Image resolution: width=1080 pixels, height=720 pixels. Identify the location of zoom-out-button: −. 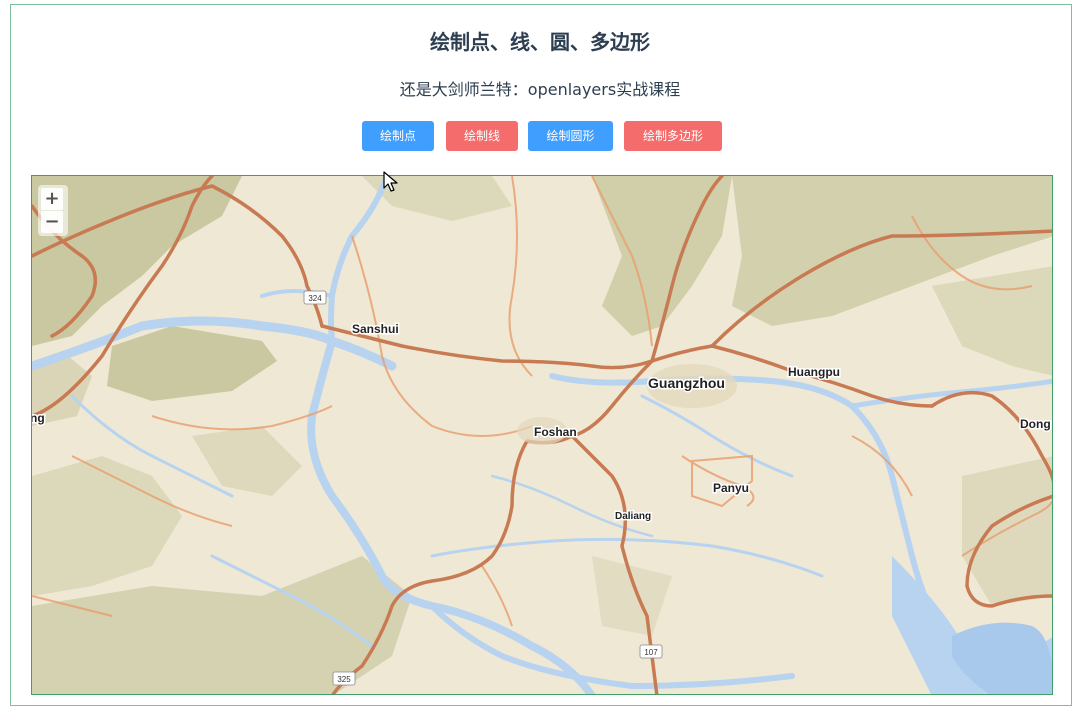
(52, 222).